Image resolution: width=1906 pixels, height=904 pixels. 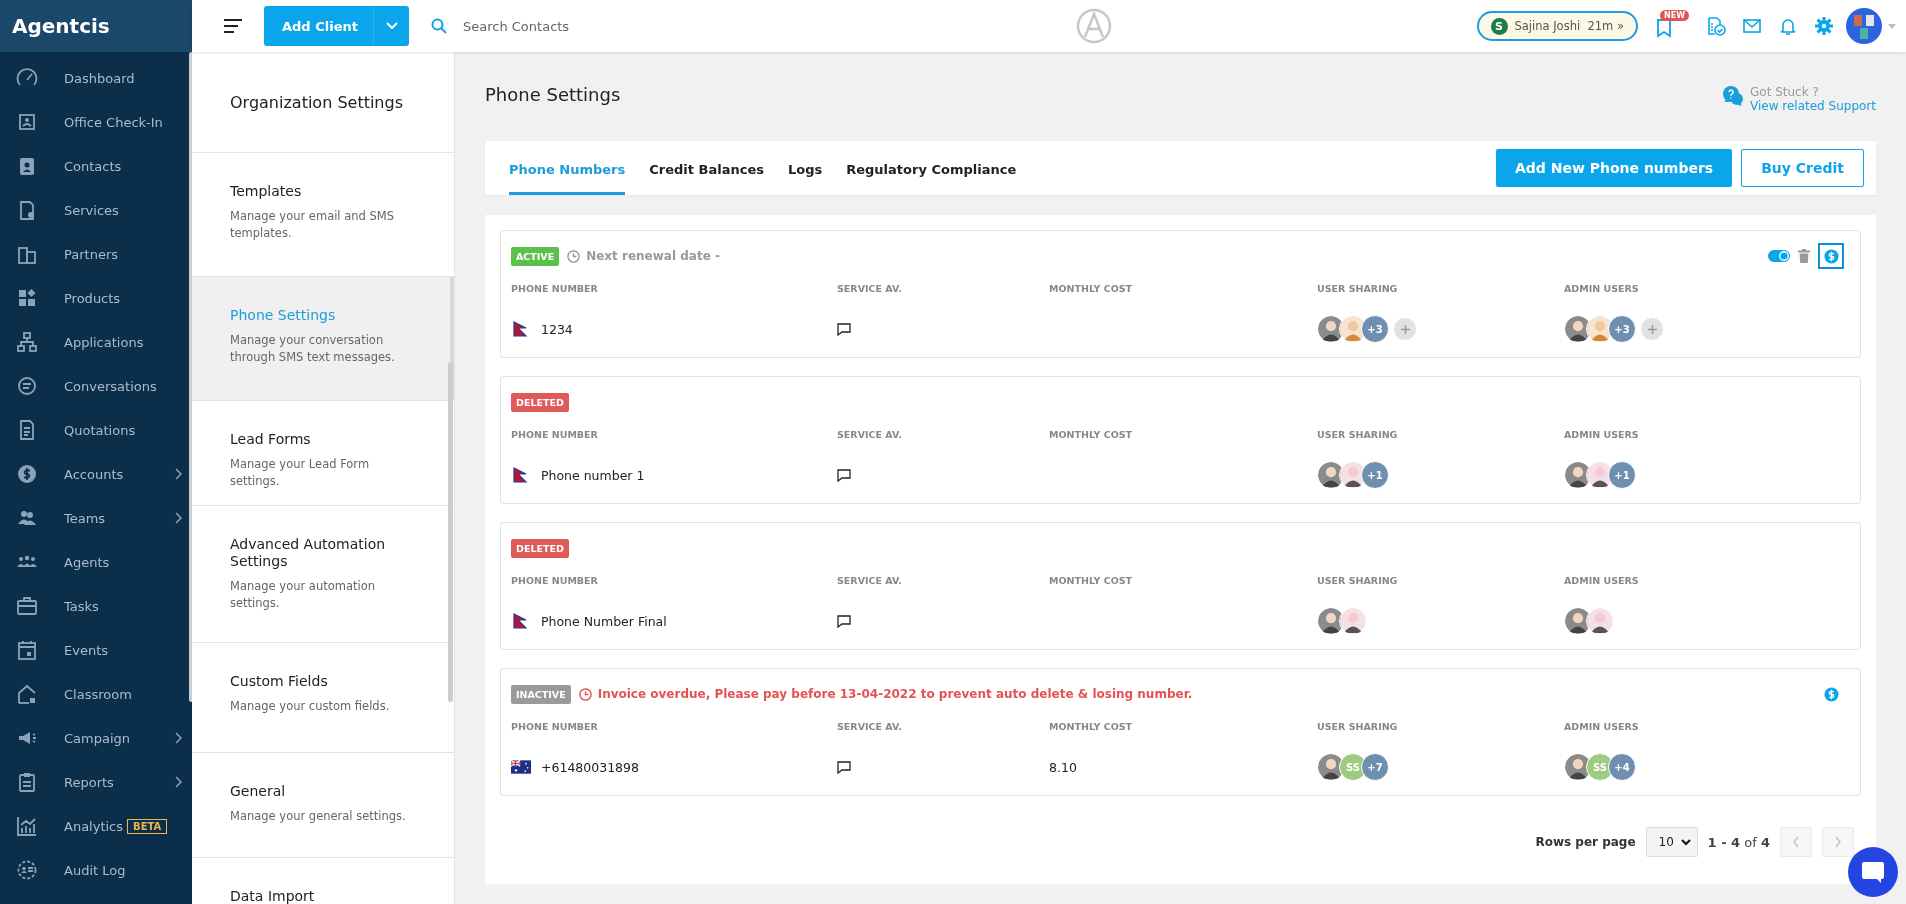 What do you see at coordinates (96, 474) in the screenshot?
I see `sidebar-item: Accounts` at bounding box center [96, 474].